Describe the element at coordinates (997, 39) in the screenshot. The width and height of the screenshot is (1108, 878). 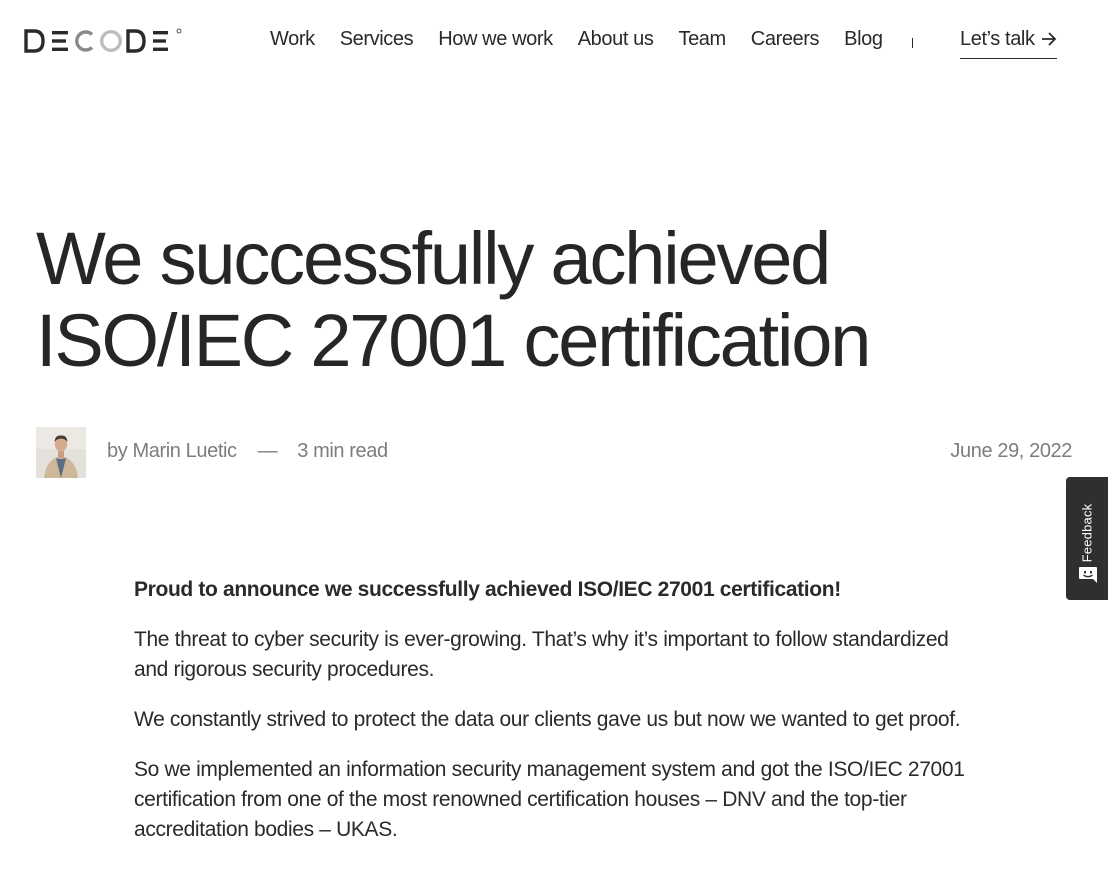
I see `lets-talk-label: Let’s talk` at that location.